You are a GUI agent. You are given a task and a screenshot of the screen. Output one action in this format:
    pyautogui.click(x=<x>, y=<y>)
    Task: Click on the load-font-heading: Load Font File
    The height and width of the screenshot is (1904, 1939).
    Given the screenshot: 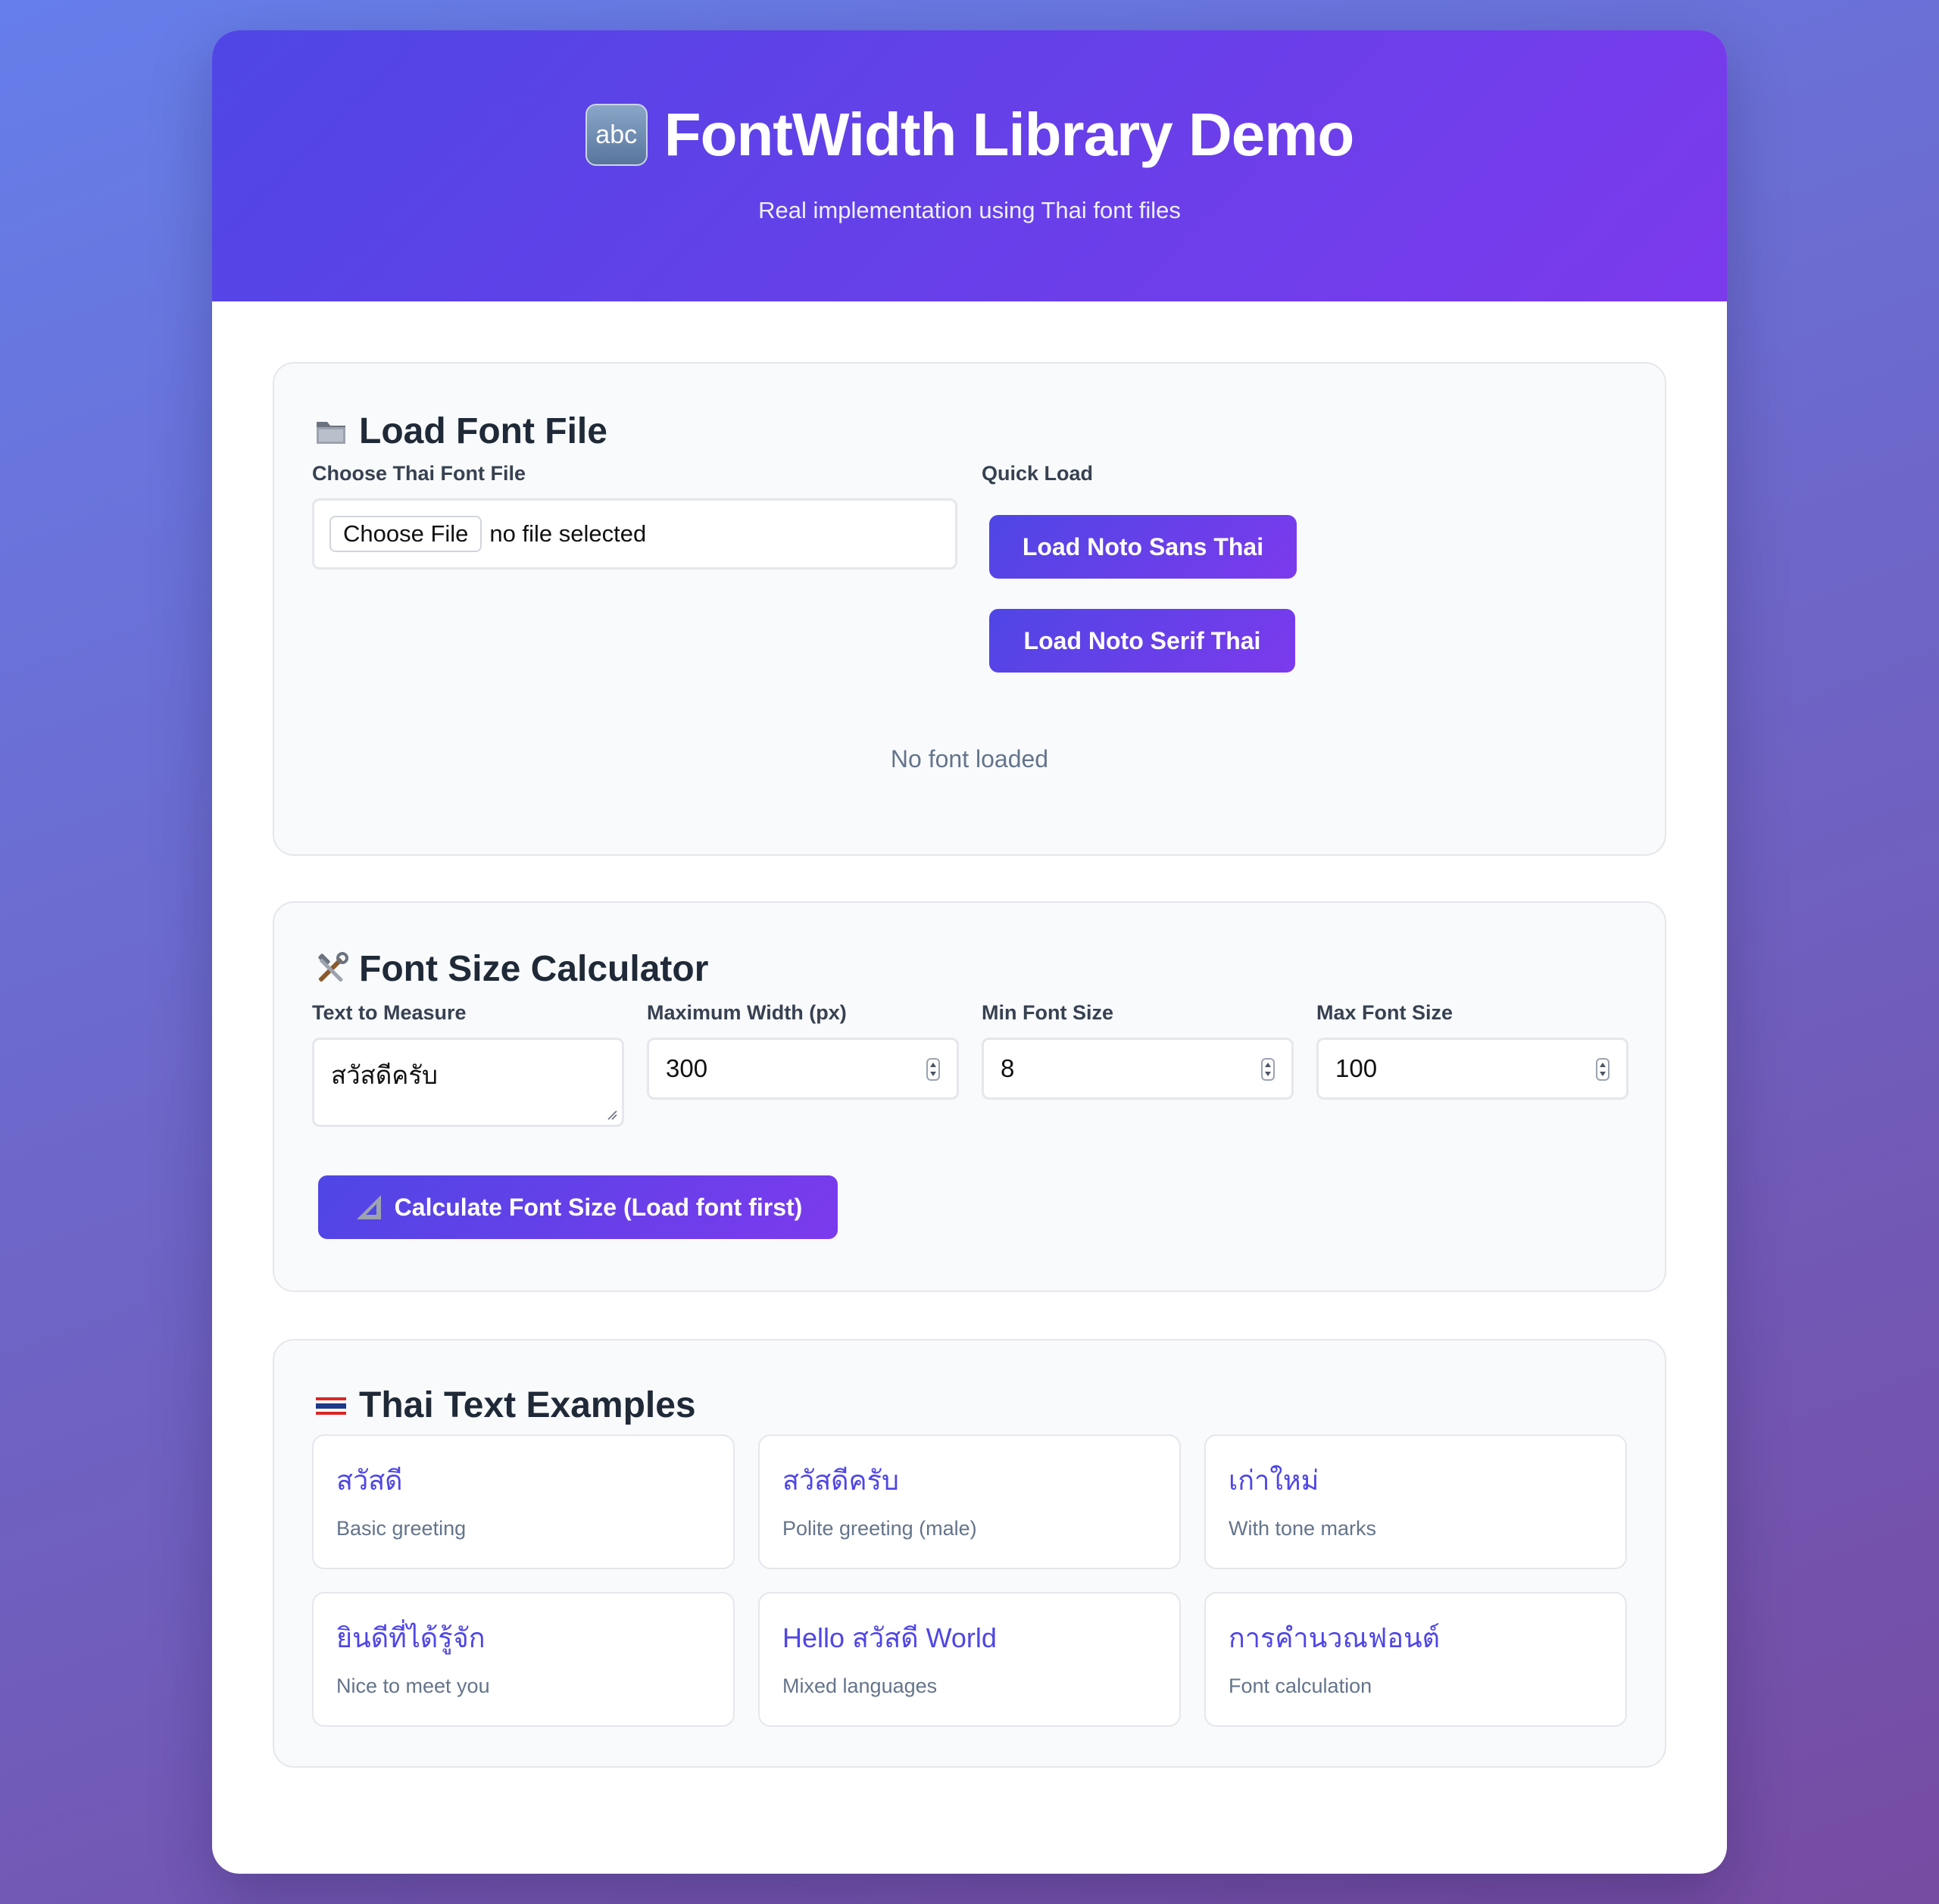 What is the action you would take?
    pyautogui.click(x=461, y=431)
    